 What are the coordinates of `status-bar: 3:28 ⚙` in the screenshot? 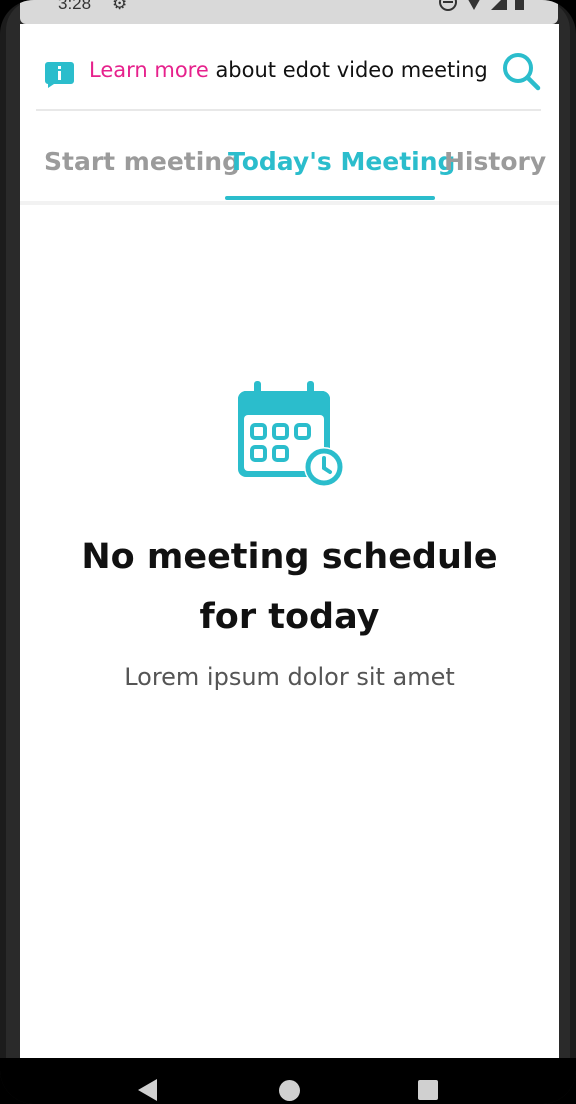 It's located at (289, 12).